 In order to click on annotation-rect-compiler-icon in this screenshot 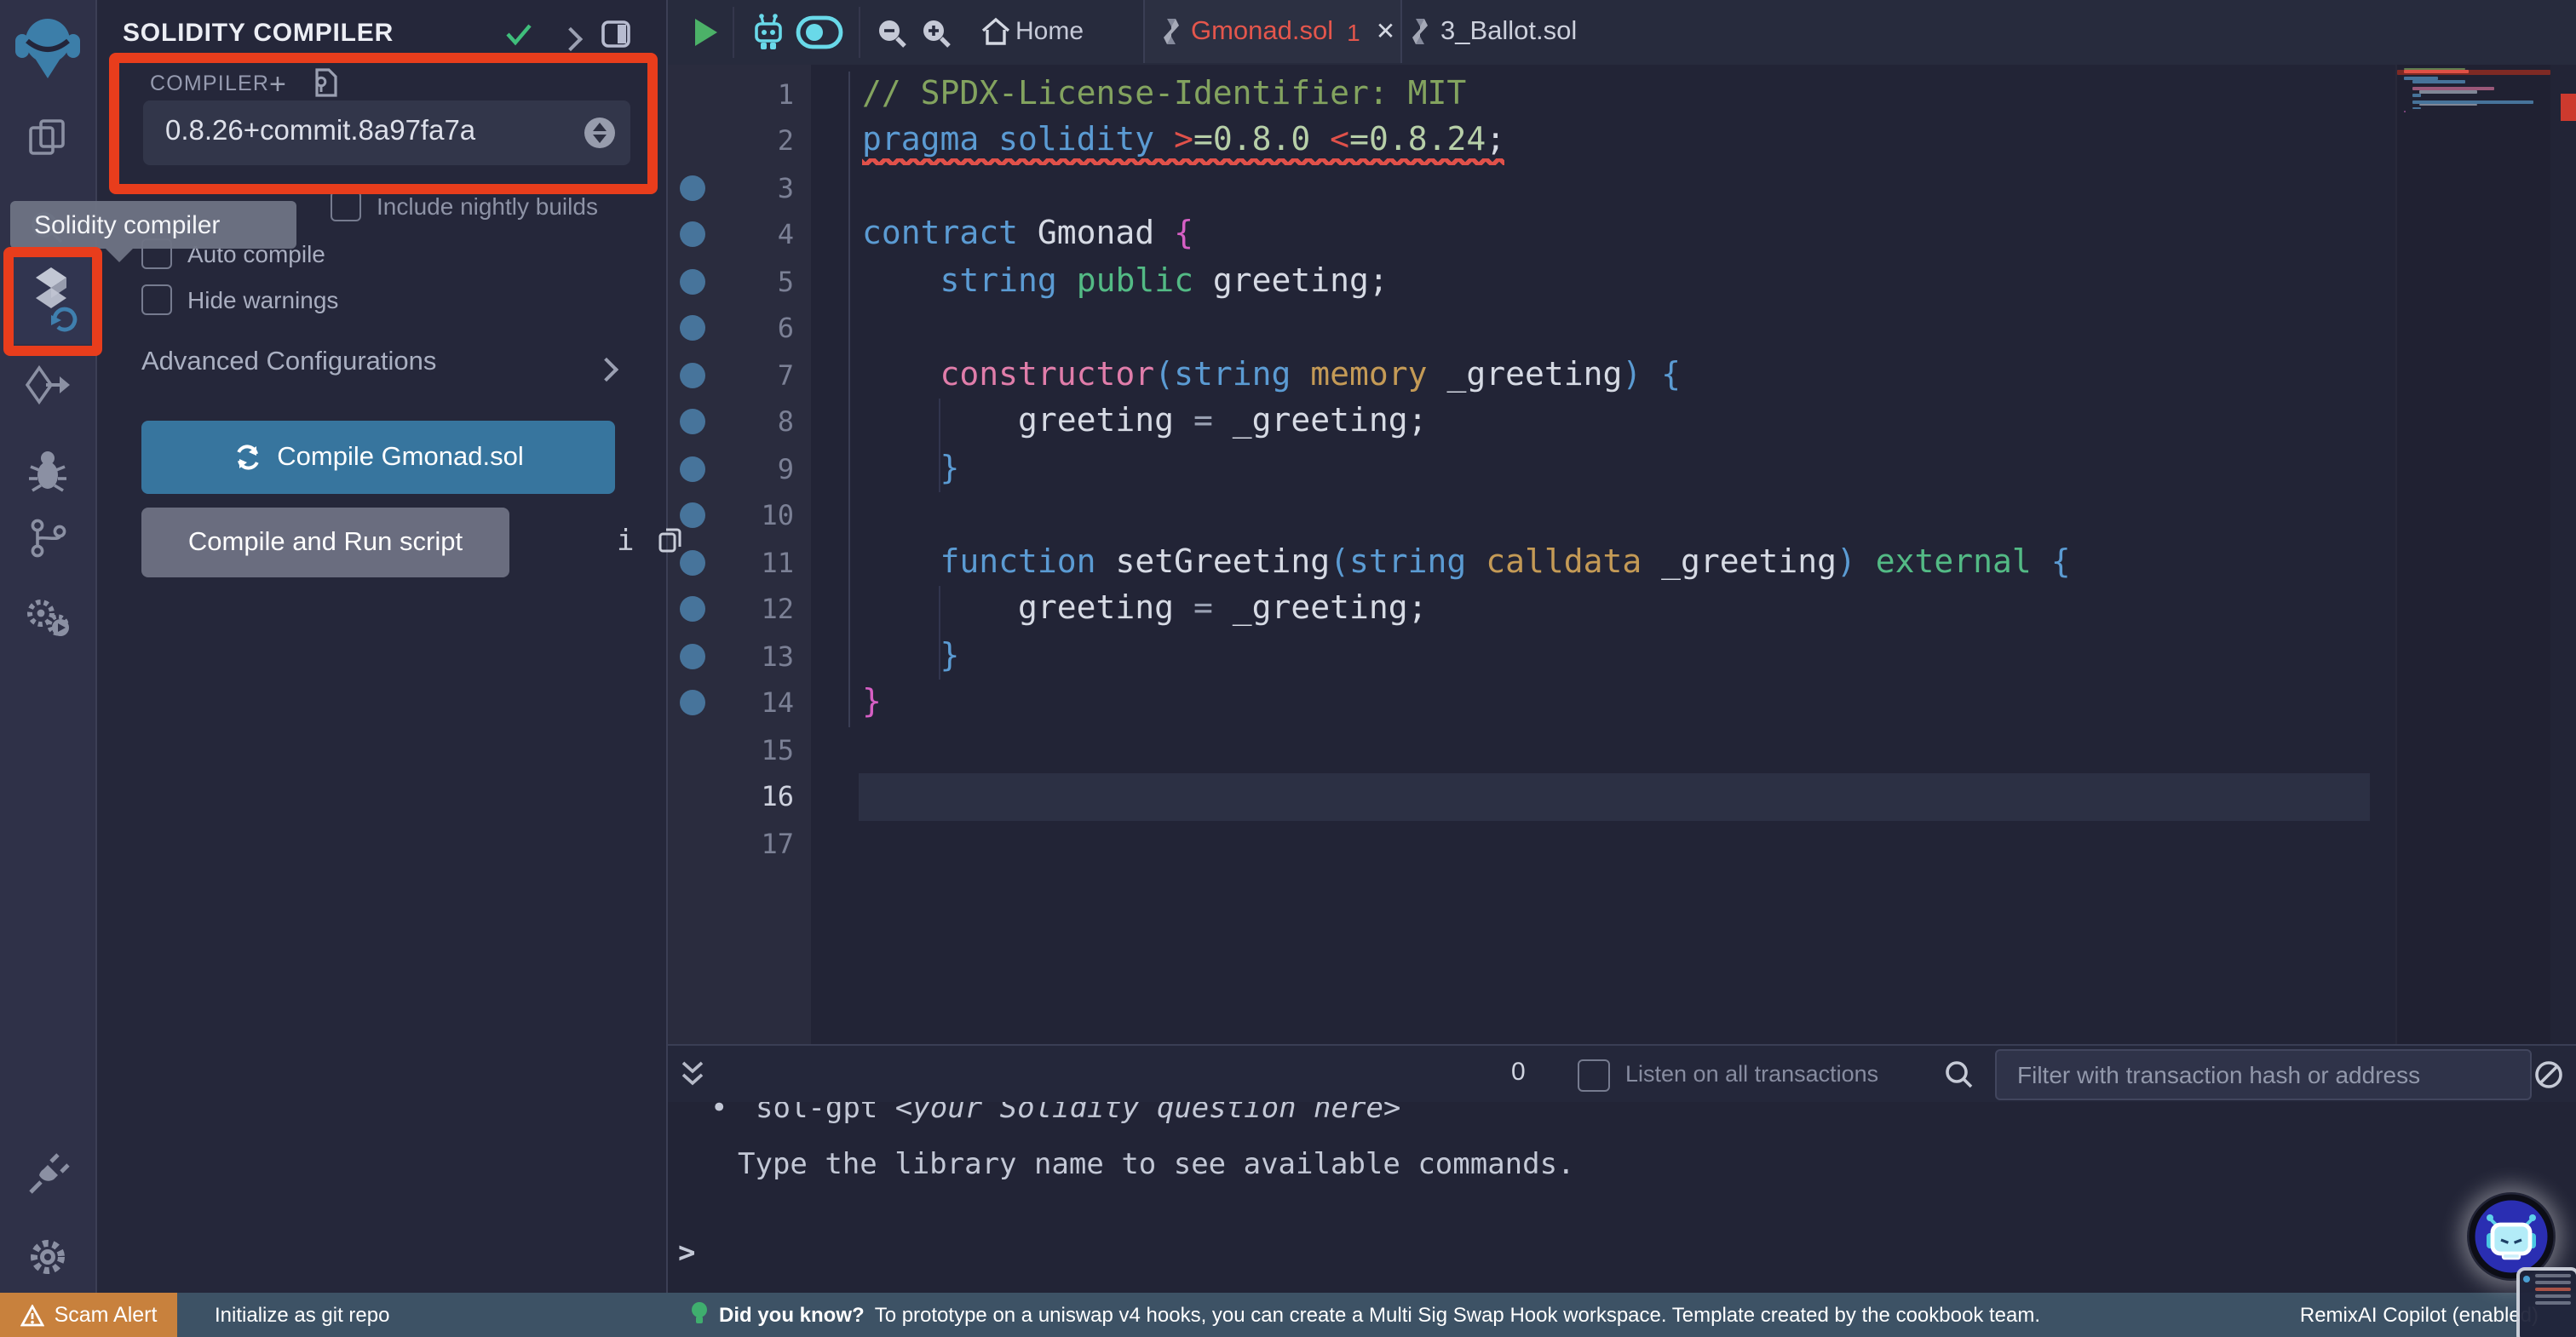, I will do `click(53, 301)`.